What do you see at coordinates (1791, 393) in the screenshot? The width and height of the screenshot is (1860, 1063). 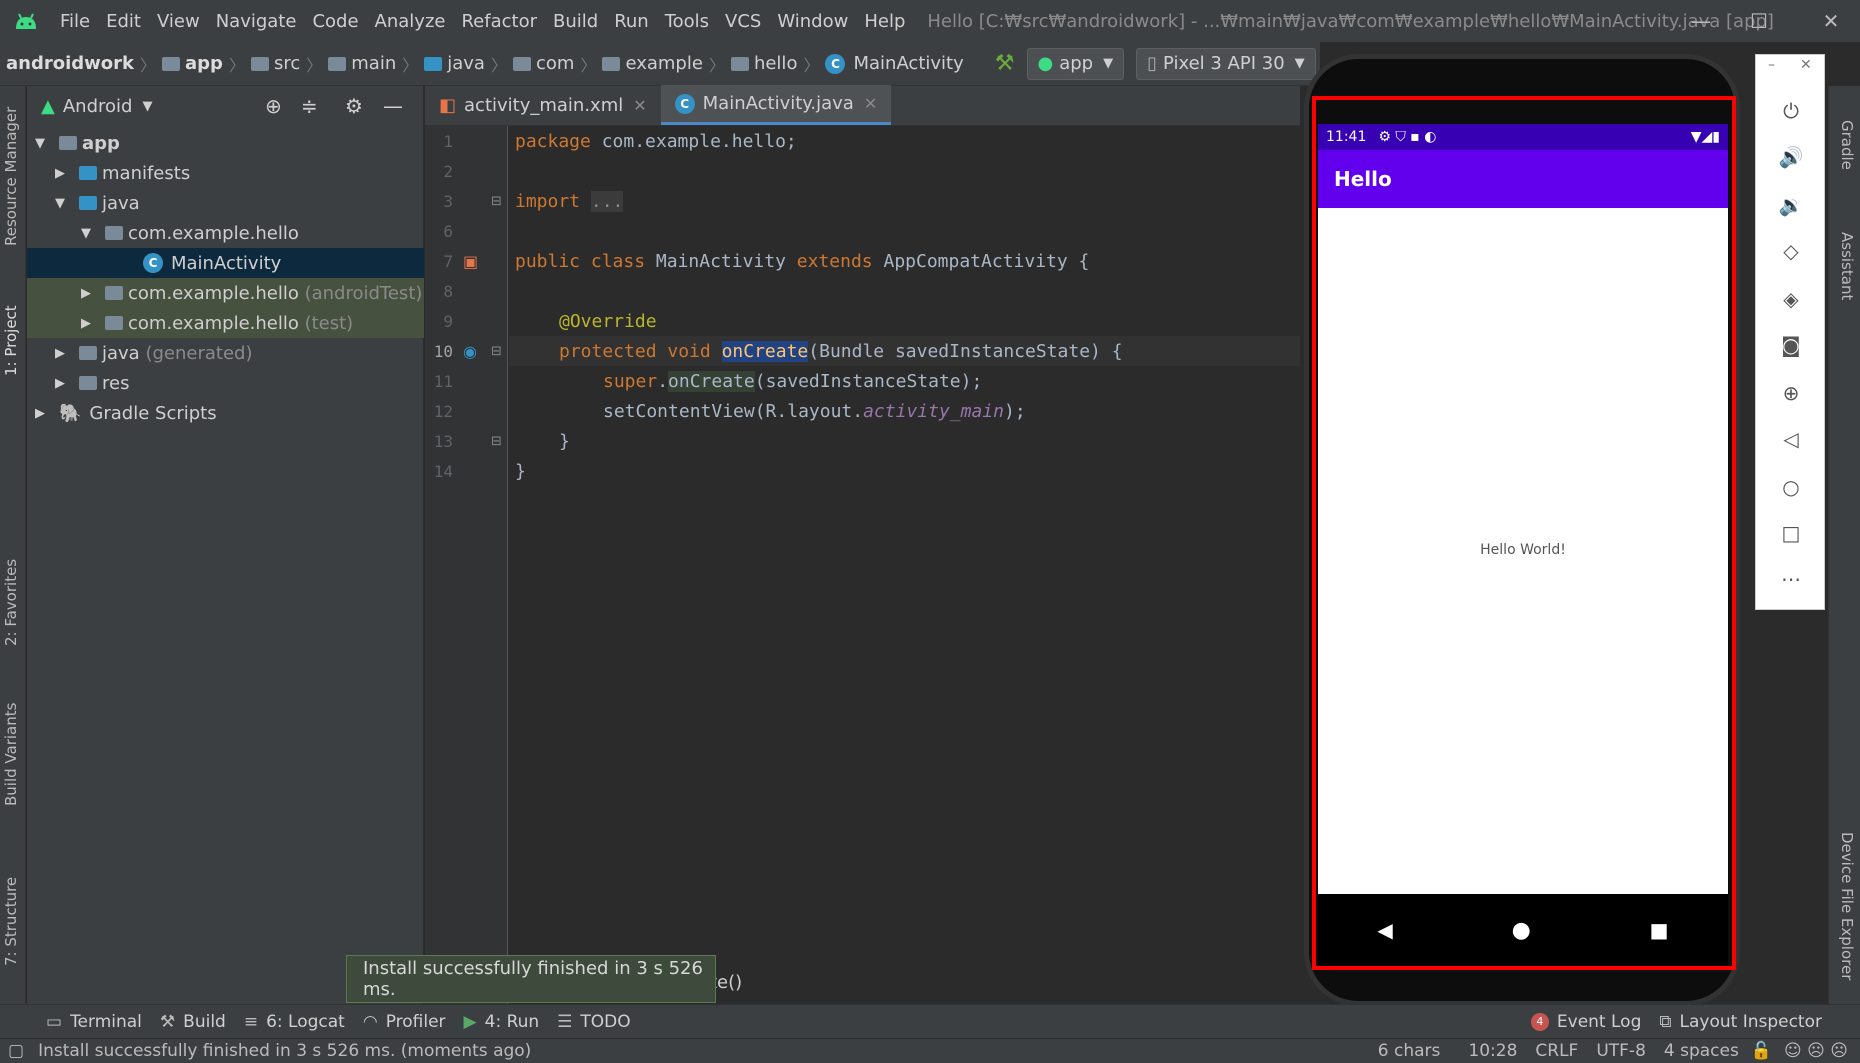 I see `zoom-icon: ⊕` at bounding box center [1791, 393].